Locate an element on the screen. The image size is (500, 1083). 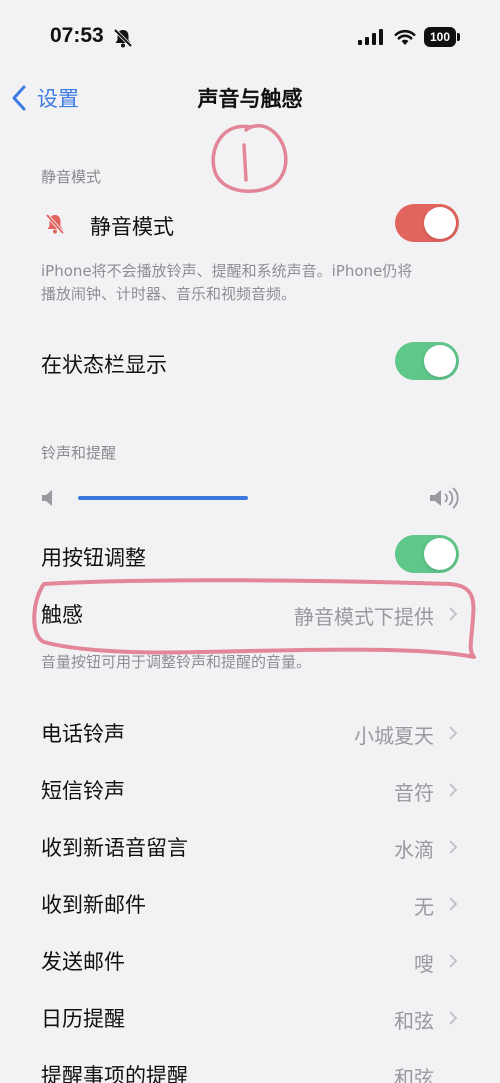
silent-mode-toggle is located at coordinates (427, 223).